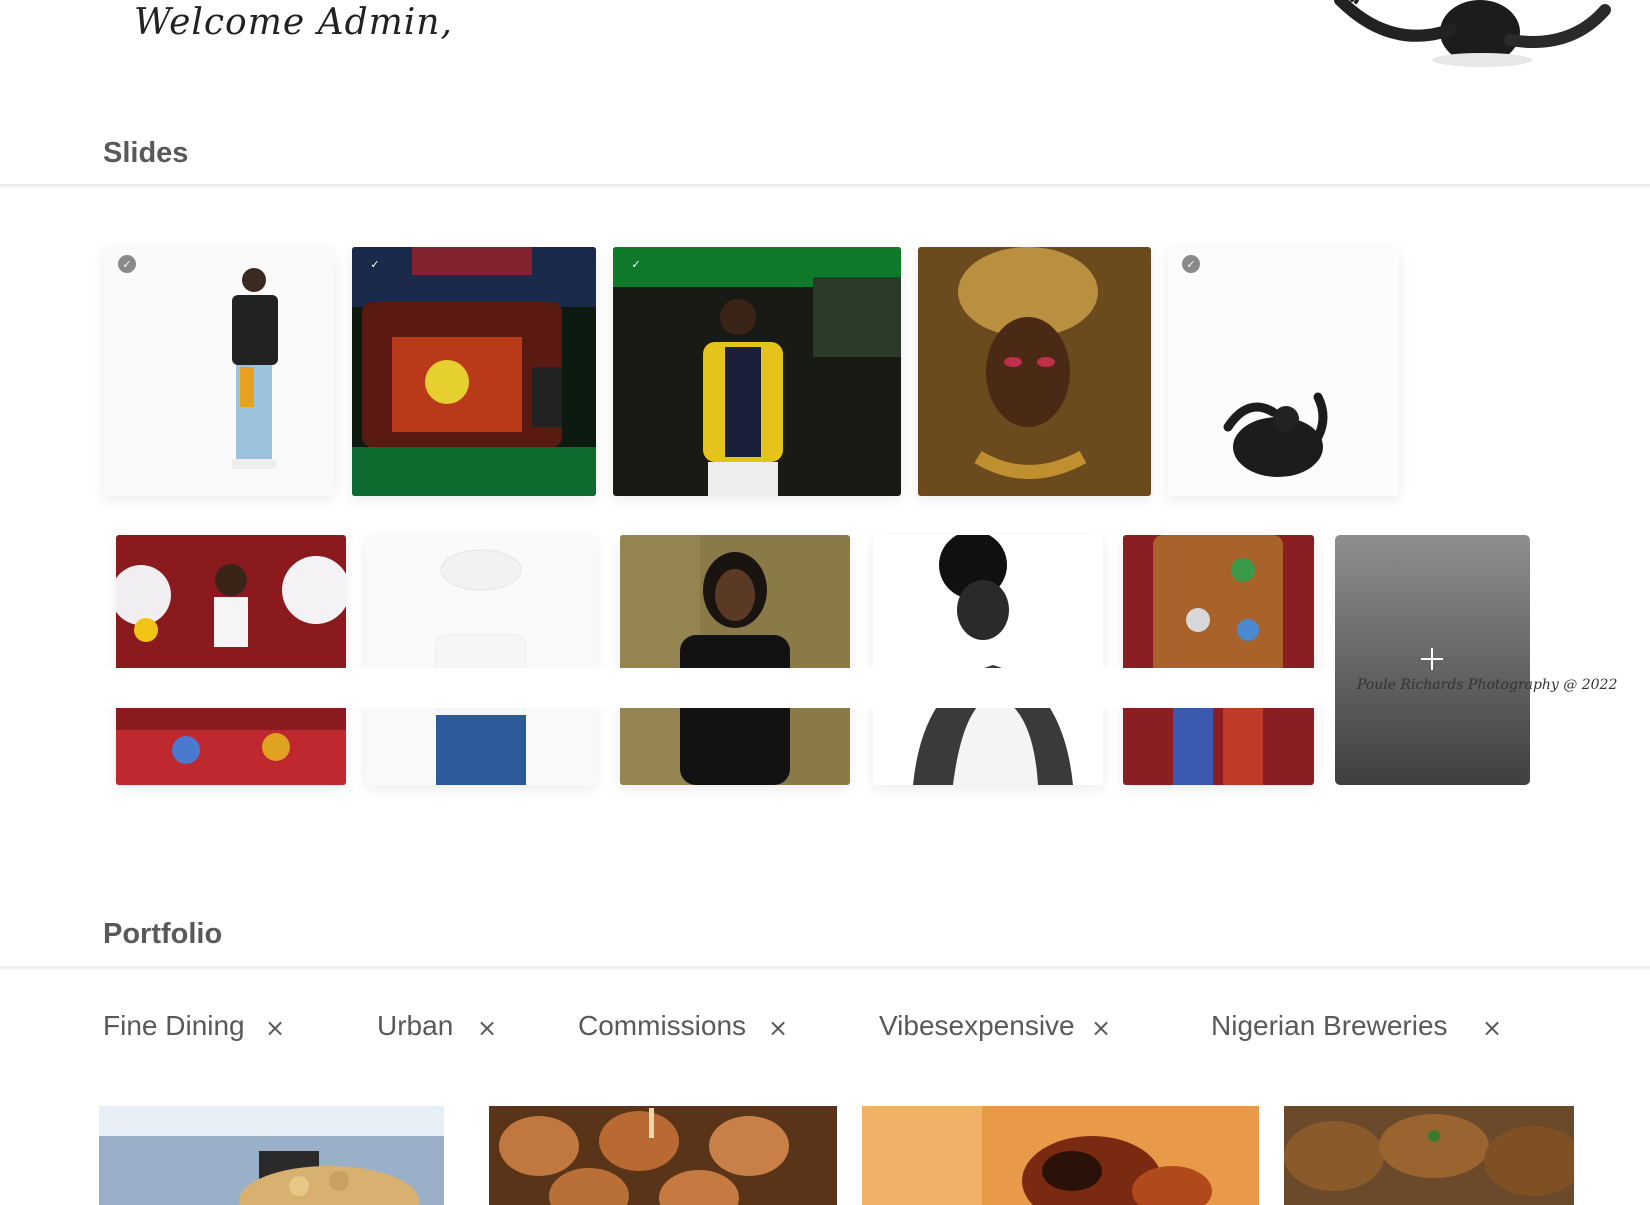 The image size is (1650, 1205). I want to click on portfolio-section-title: Portfolio, so click(163, 934).